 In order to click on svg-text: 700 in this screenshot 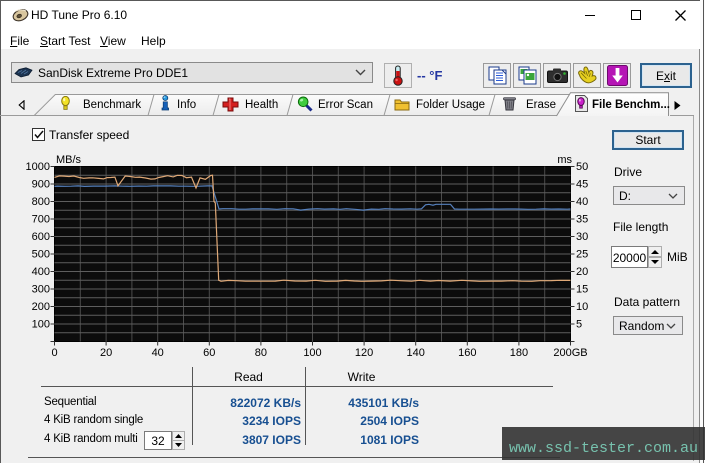, I will do `click(41, 220)`.